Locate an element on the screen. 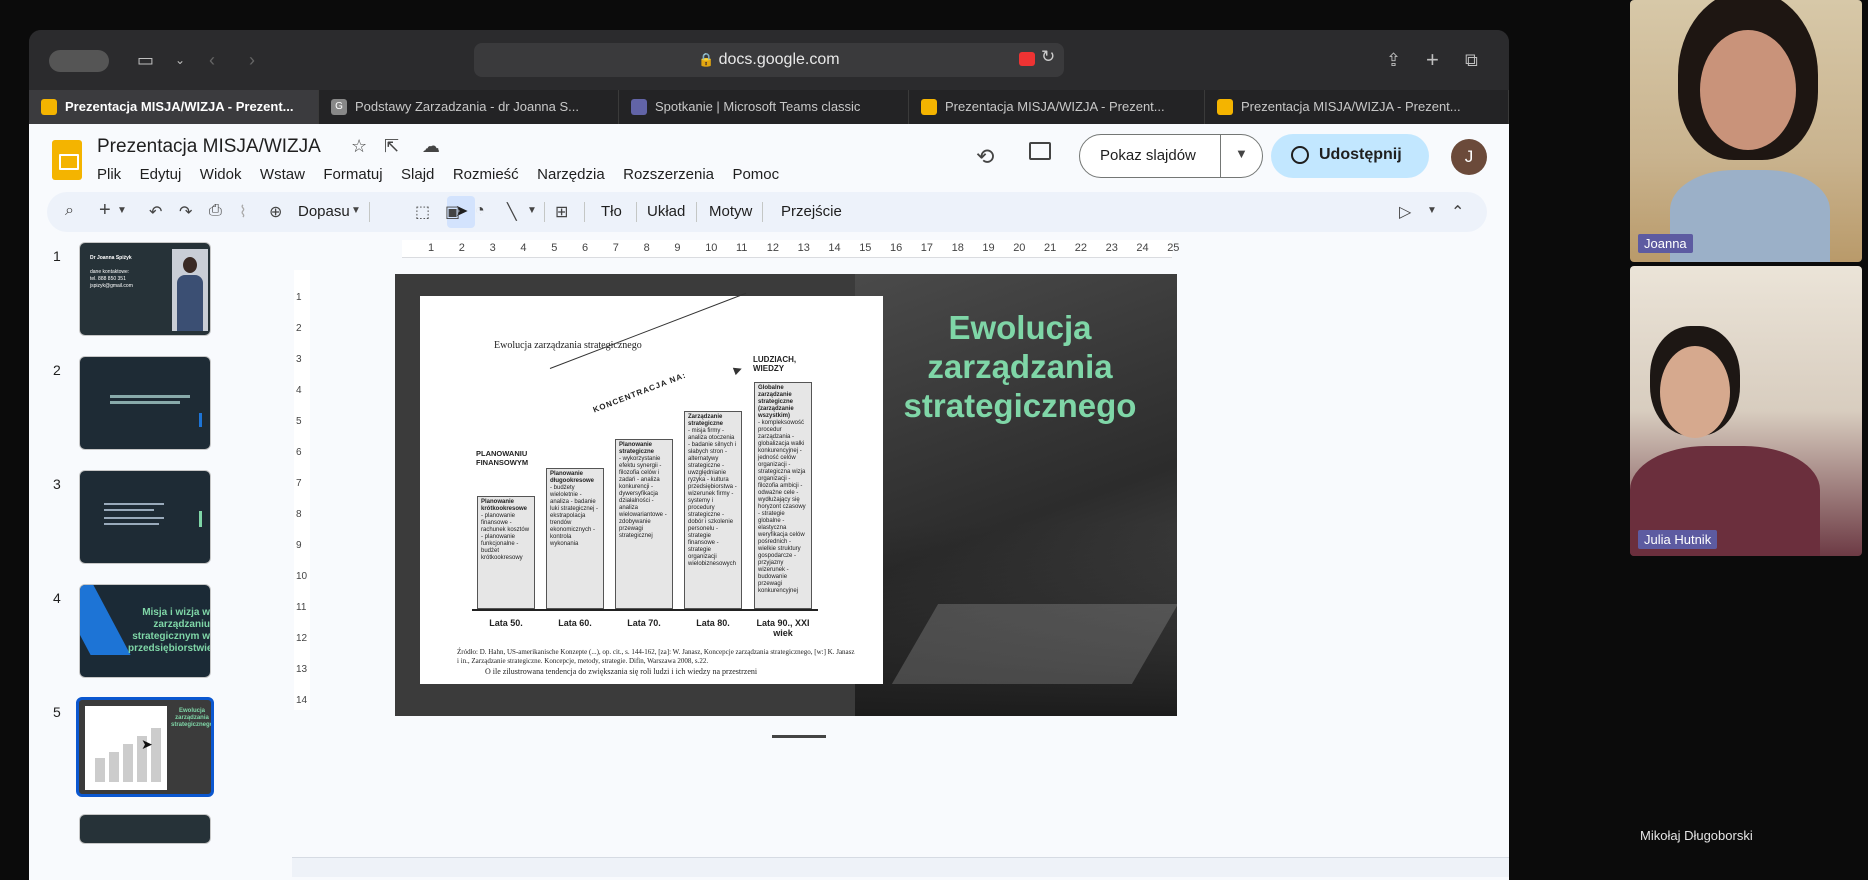  slideshow-button: Pokaz slajdów ▼ is located at coordinates (1171, 156).